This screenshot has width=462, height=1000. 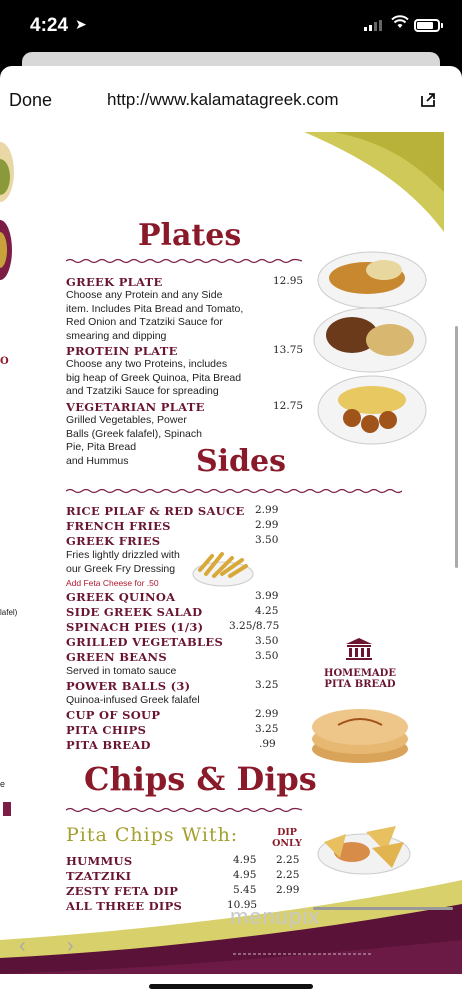 What do you see at coordinates (7, 479) in the screenshot?
I see `left-cropped-page` at bounding box center [7, 479].